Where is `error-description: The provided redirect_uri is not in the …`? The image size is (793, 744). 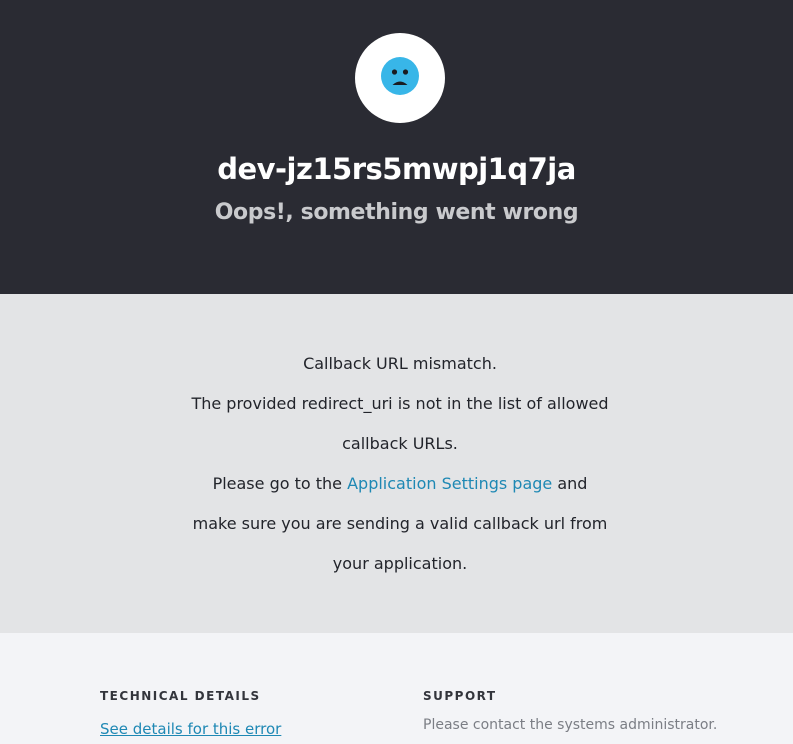
error-description: The provided redirect_uri is not in the … is located at coordinates (400, 423).